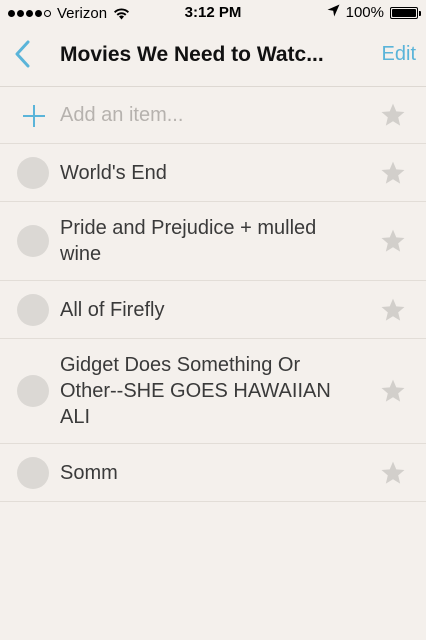 This screenshot has width=426, height=640. Describe the element at coordinates (89, 472) in the screenshot. I see `list-item-label: Somm` at that location.